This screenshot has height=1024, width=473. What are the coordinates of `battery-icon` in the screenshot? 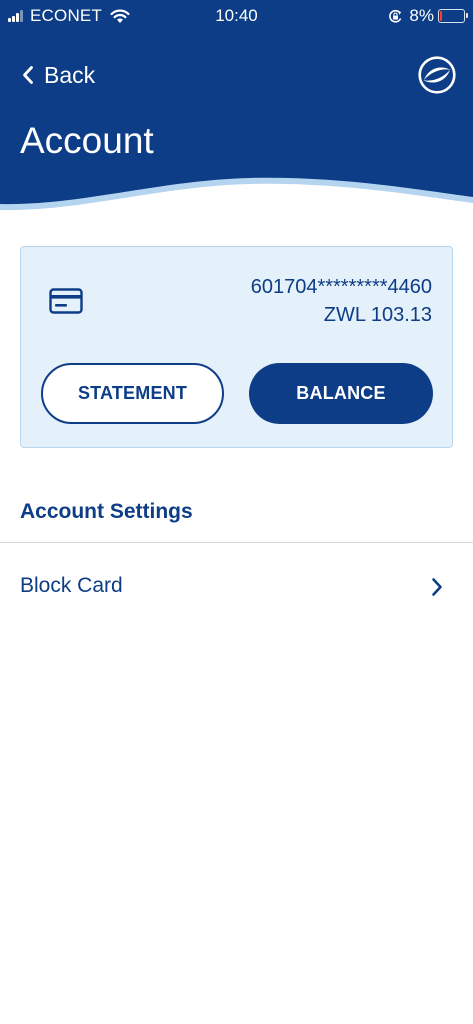 It's located at (453, 16).